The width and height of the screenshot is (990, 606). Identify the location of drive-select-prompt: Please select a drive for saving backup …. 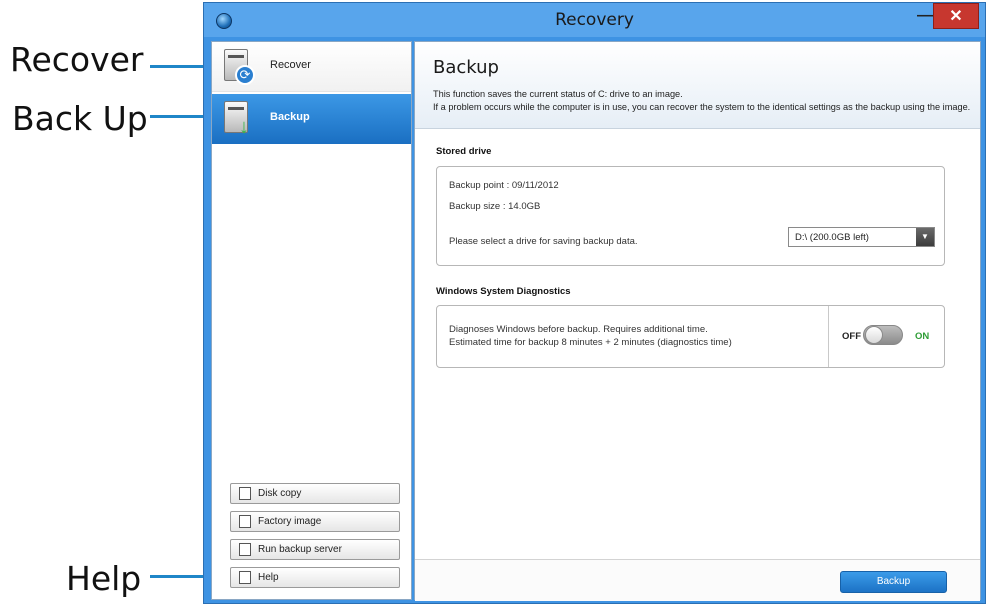
(543, 241).